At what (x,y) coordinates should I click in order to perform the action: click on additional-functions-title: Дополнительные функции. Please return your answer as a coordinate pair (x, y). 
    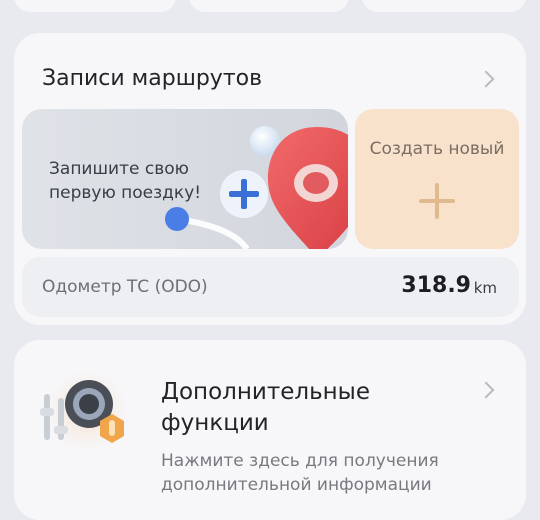
    Looking at the image, I should click on (265, 407).